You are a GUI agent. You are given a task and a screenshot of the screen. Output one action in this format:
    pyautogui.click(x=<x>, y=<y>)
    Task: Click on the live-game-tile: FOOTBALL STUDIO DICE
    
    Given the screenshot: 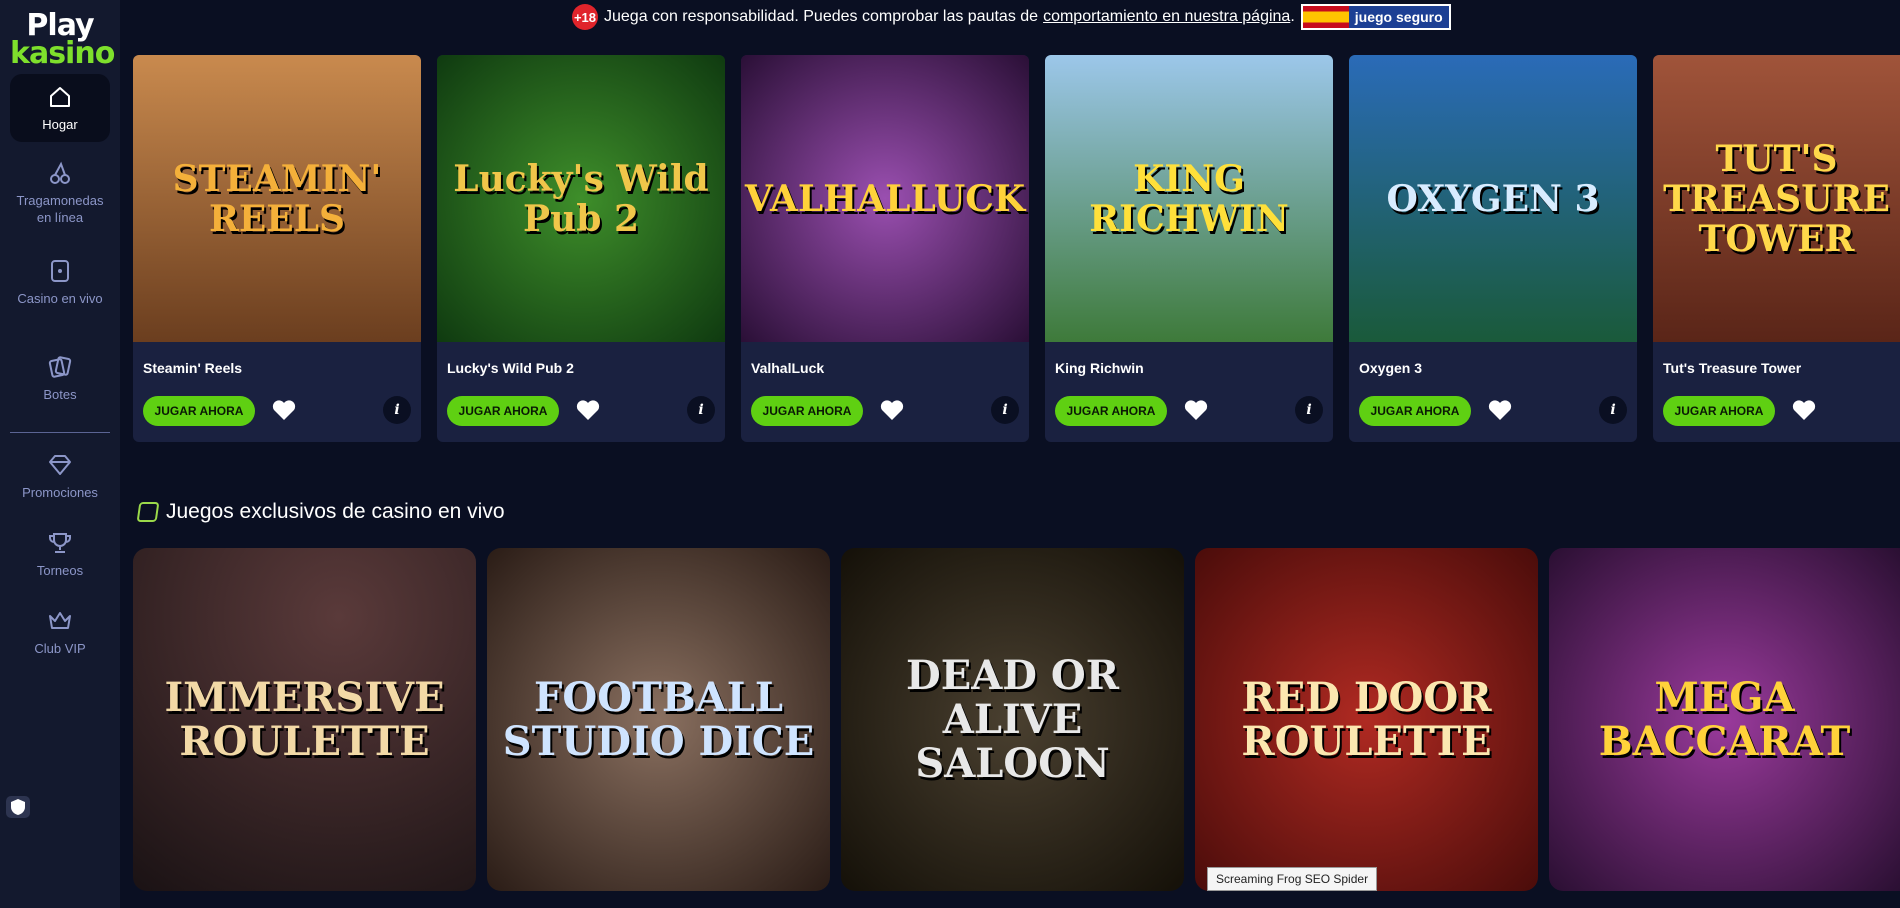 What is the action you would take?
    pyautogui.click(x=658, y=719)
    